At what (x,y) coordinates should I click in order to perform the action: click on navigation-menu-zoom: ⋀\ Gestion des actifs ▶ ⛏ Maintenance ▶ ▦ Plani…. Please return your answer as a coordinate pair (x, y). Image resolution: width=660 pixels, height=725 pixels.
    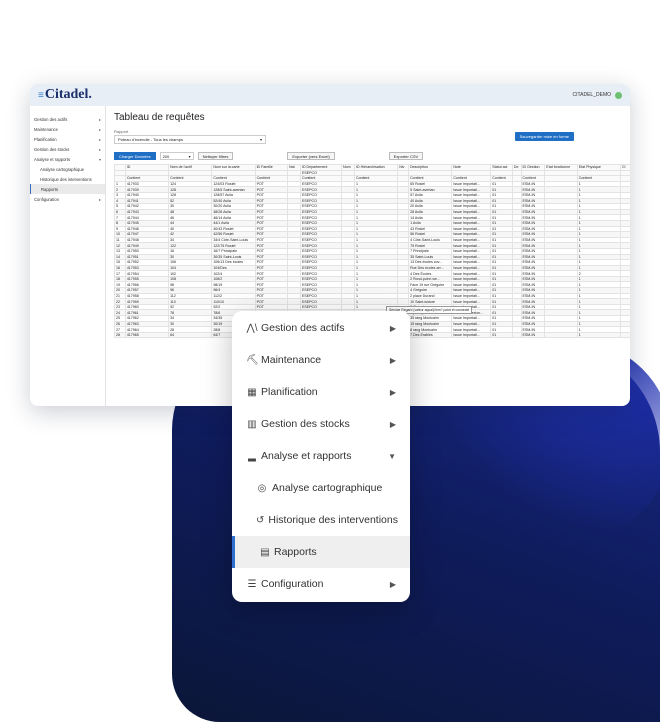
    Looking at the image, I should click on (321, 456).